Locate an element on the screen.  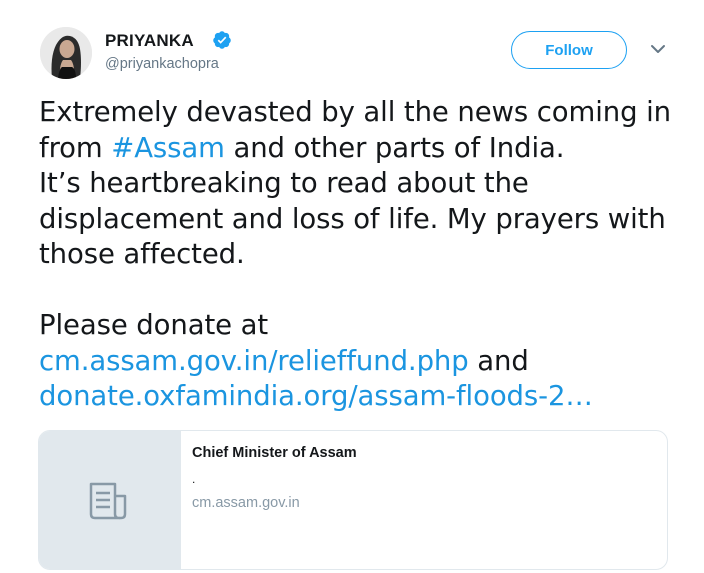
card-description: . is located at coordinates (194, 479).